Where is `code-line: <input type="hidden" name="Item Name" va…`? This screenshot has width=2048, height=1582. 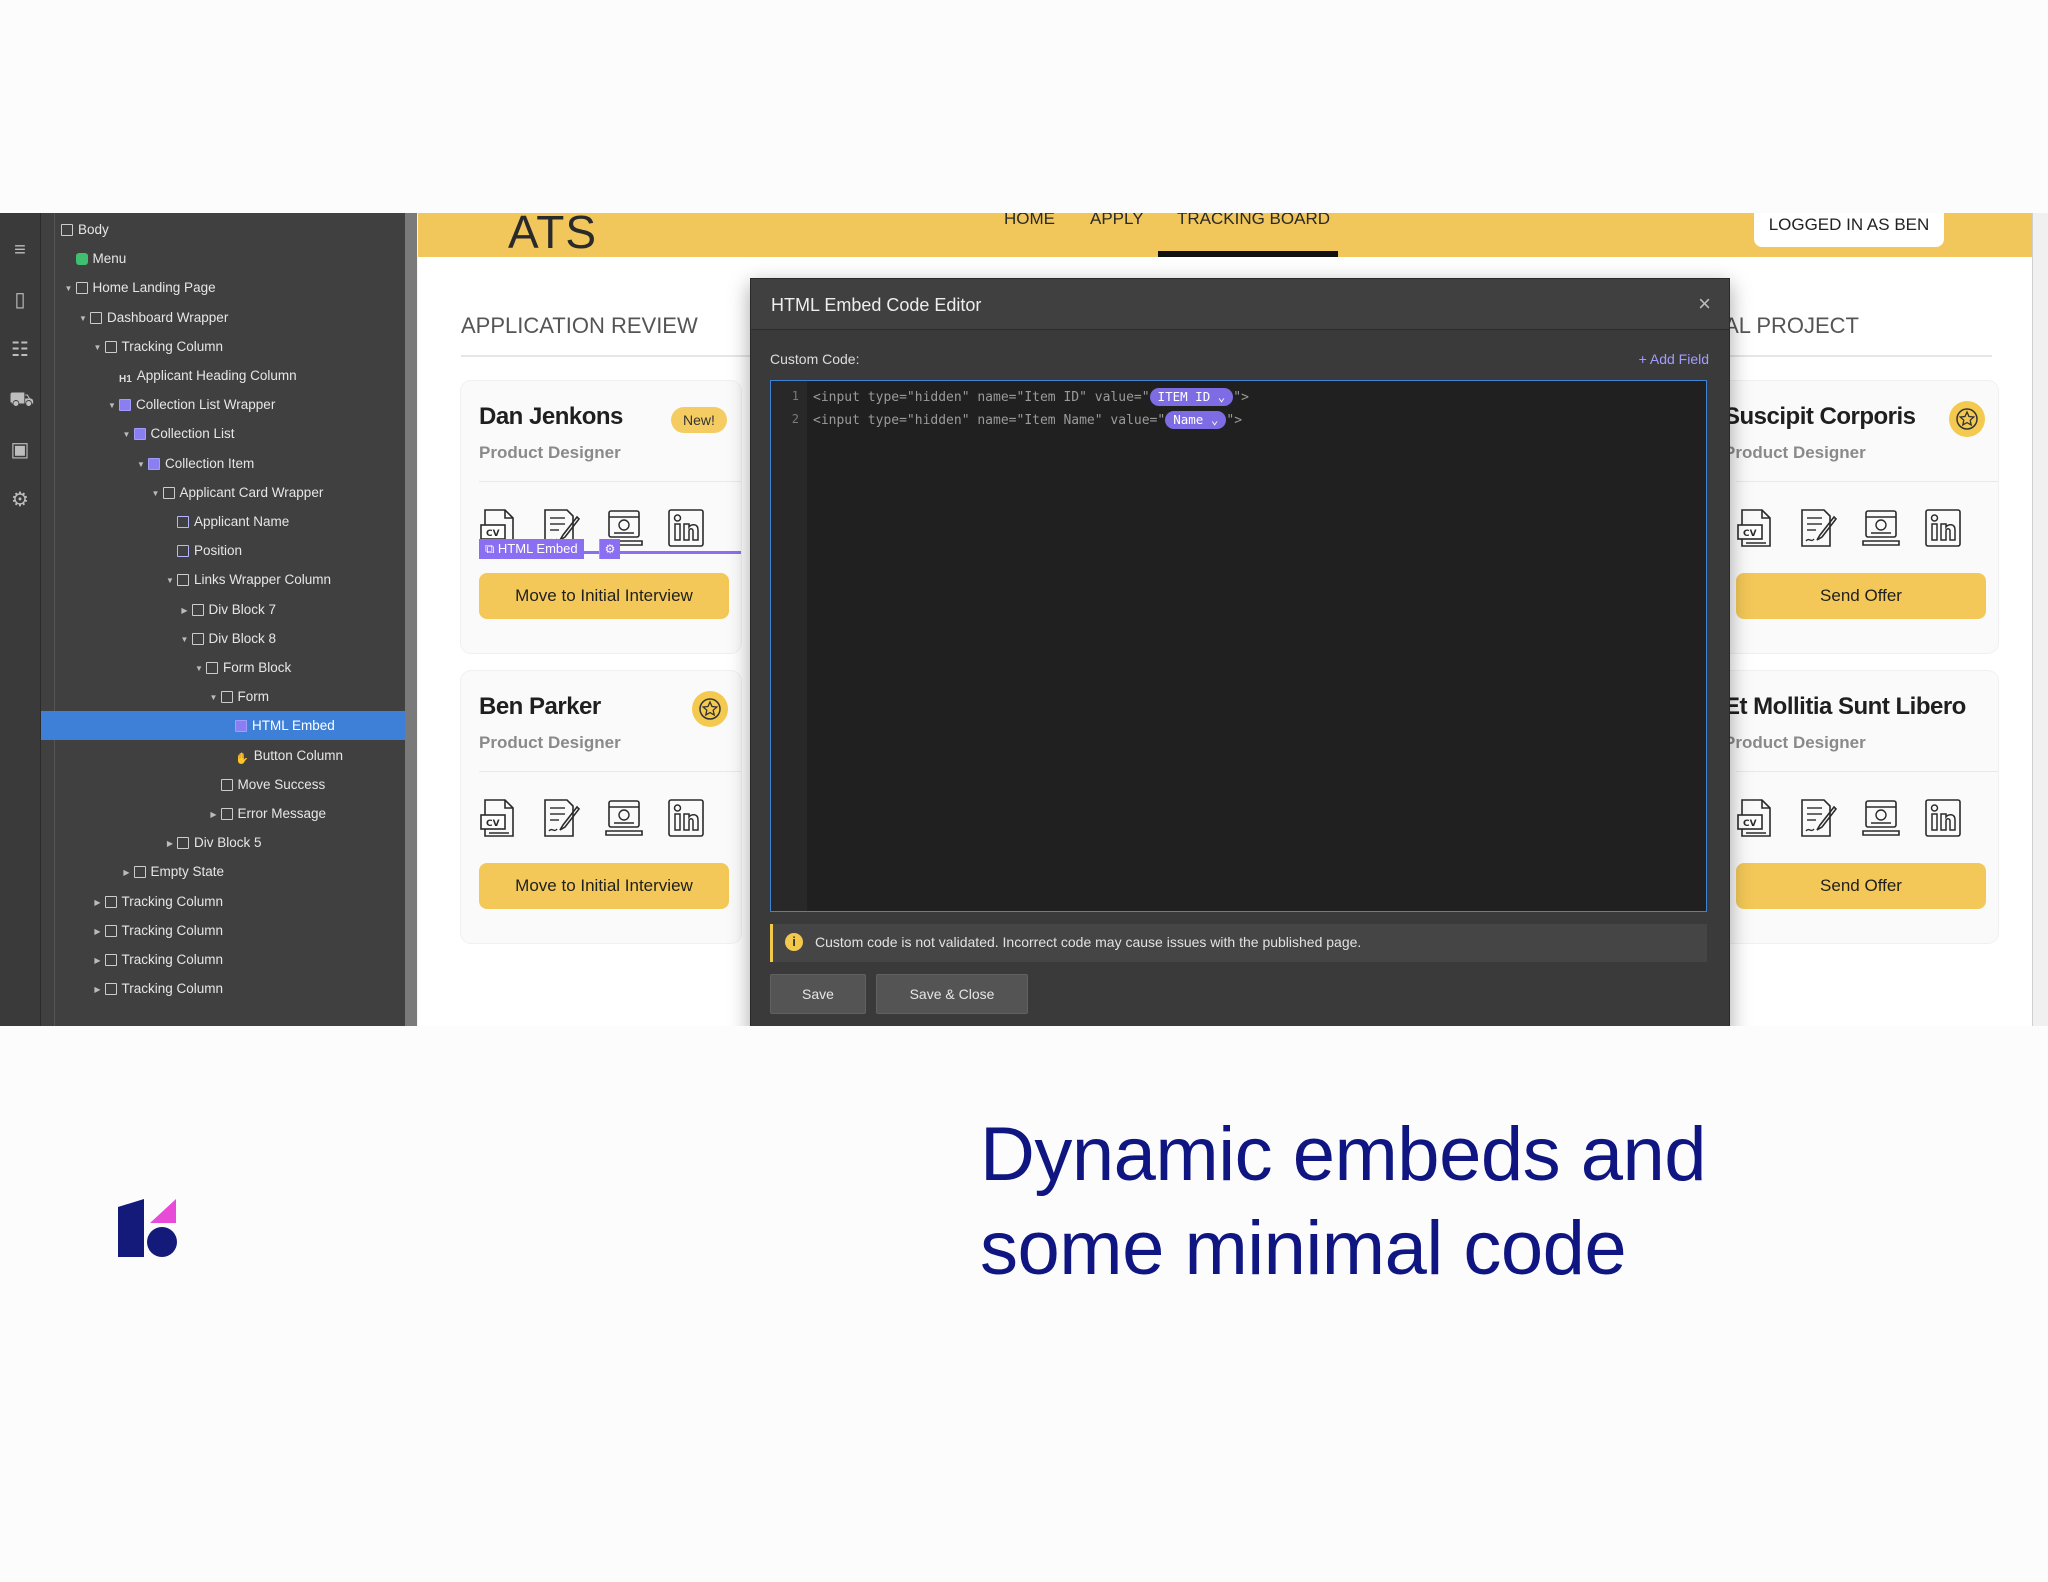
code-line: <input type="hidden" name="Item Name" va… is located at coordinates (1027, 420).